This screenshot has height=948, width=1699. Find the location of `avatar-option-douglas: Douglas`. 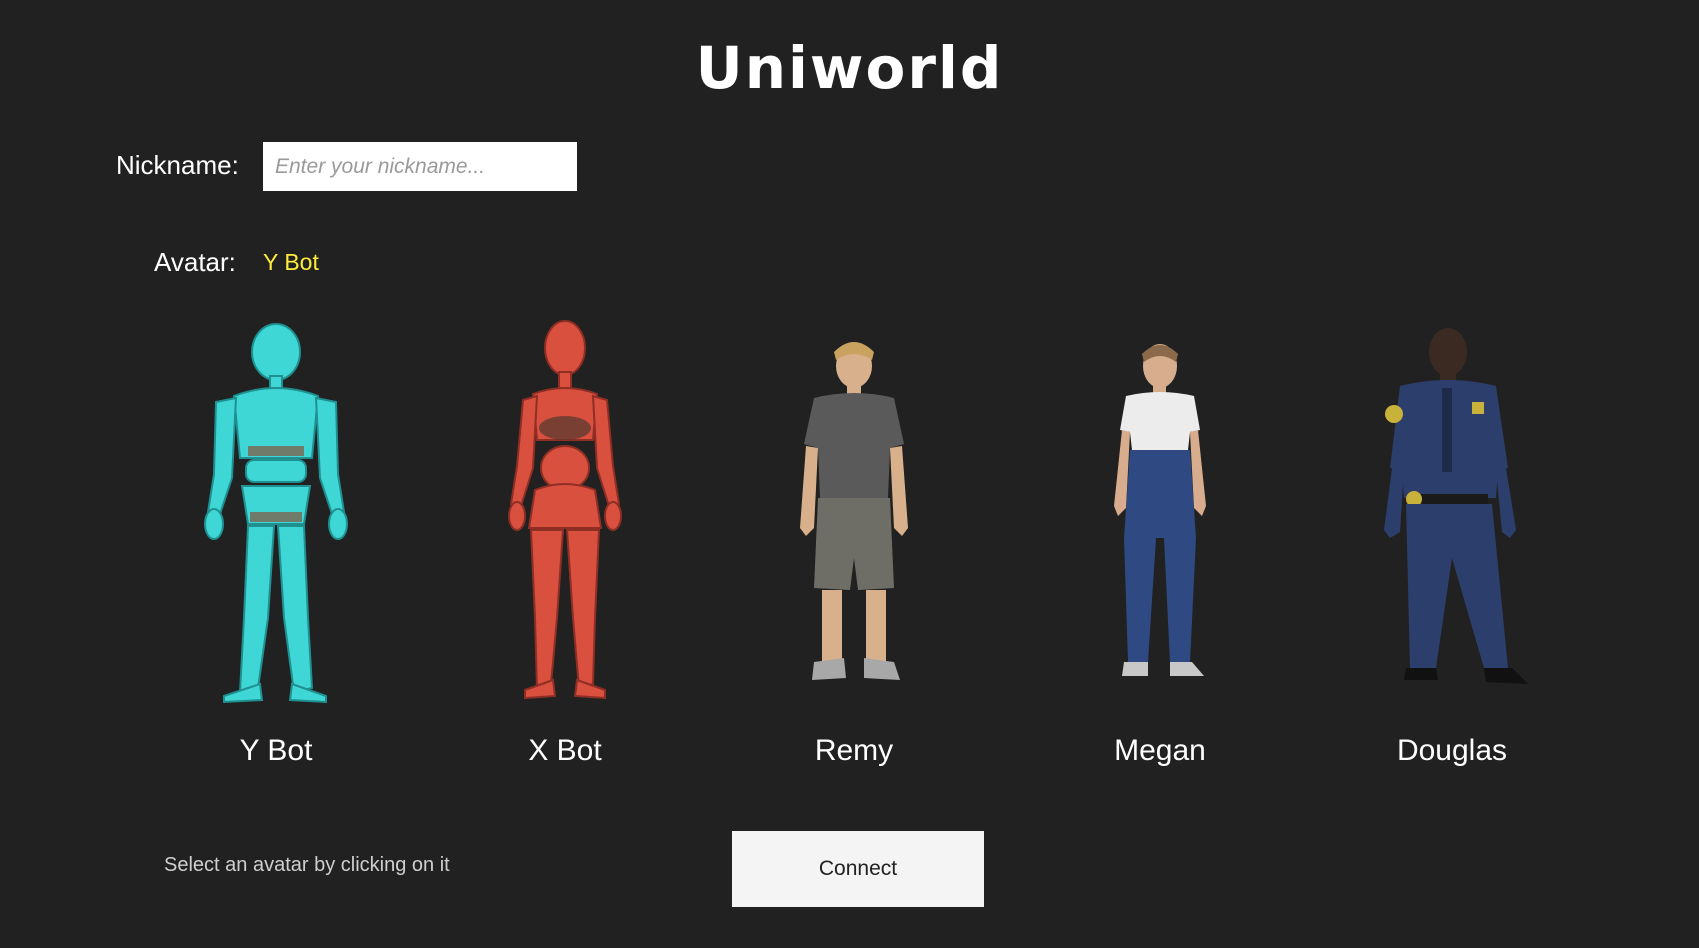

avatar-option-douglas: Douglas is located at coordinates (1452, 548).